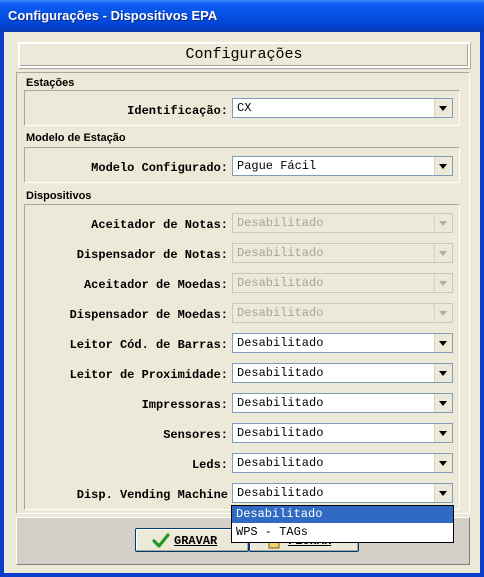 Image resolution: width=484 pixels, height=577 pixels. I want to click on label-modelo-configurado: Modelo Configurado:, so click(159, 168).